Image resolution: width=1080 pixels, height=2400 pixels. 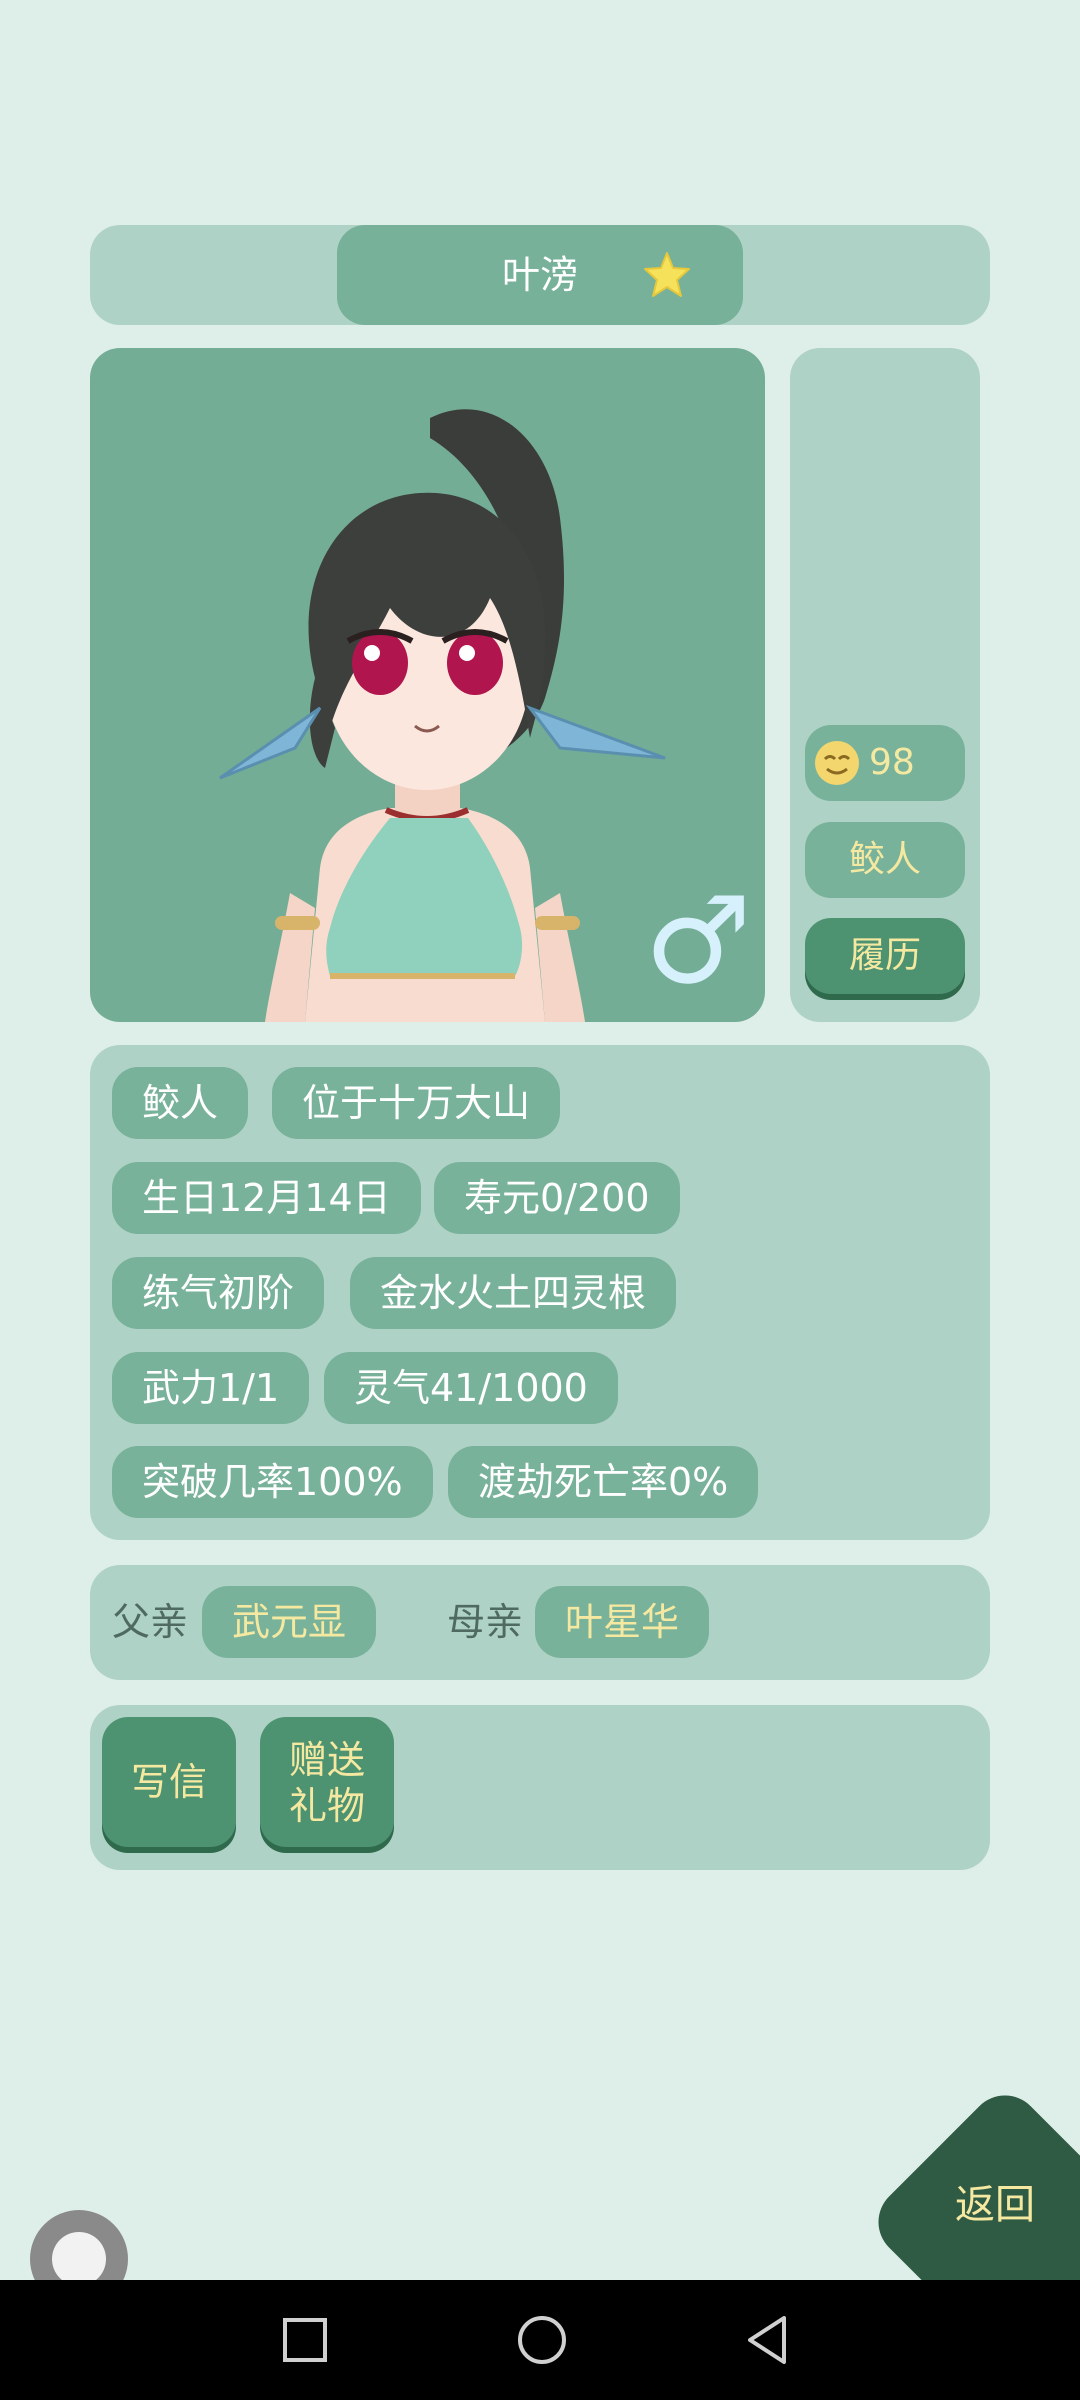 I want to click on race-tag: 鲛人, so click(x=180, y=1103).